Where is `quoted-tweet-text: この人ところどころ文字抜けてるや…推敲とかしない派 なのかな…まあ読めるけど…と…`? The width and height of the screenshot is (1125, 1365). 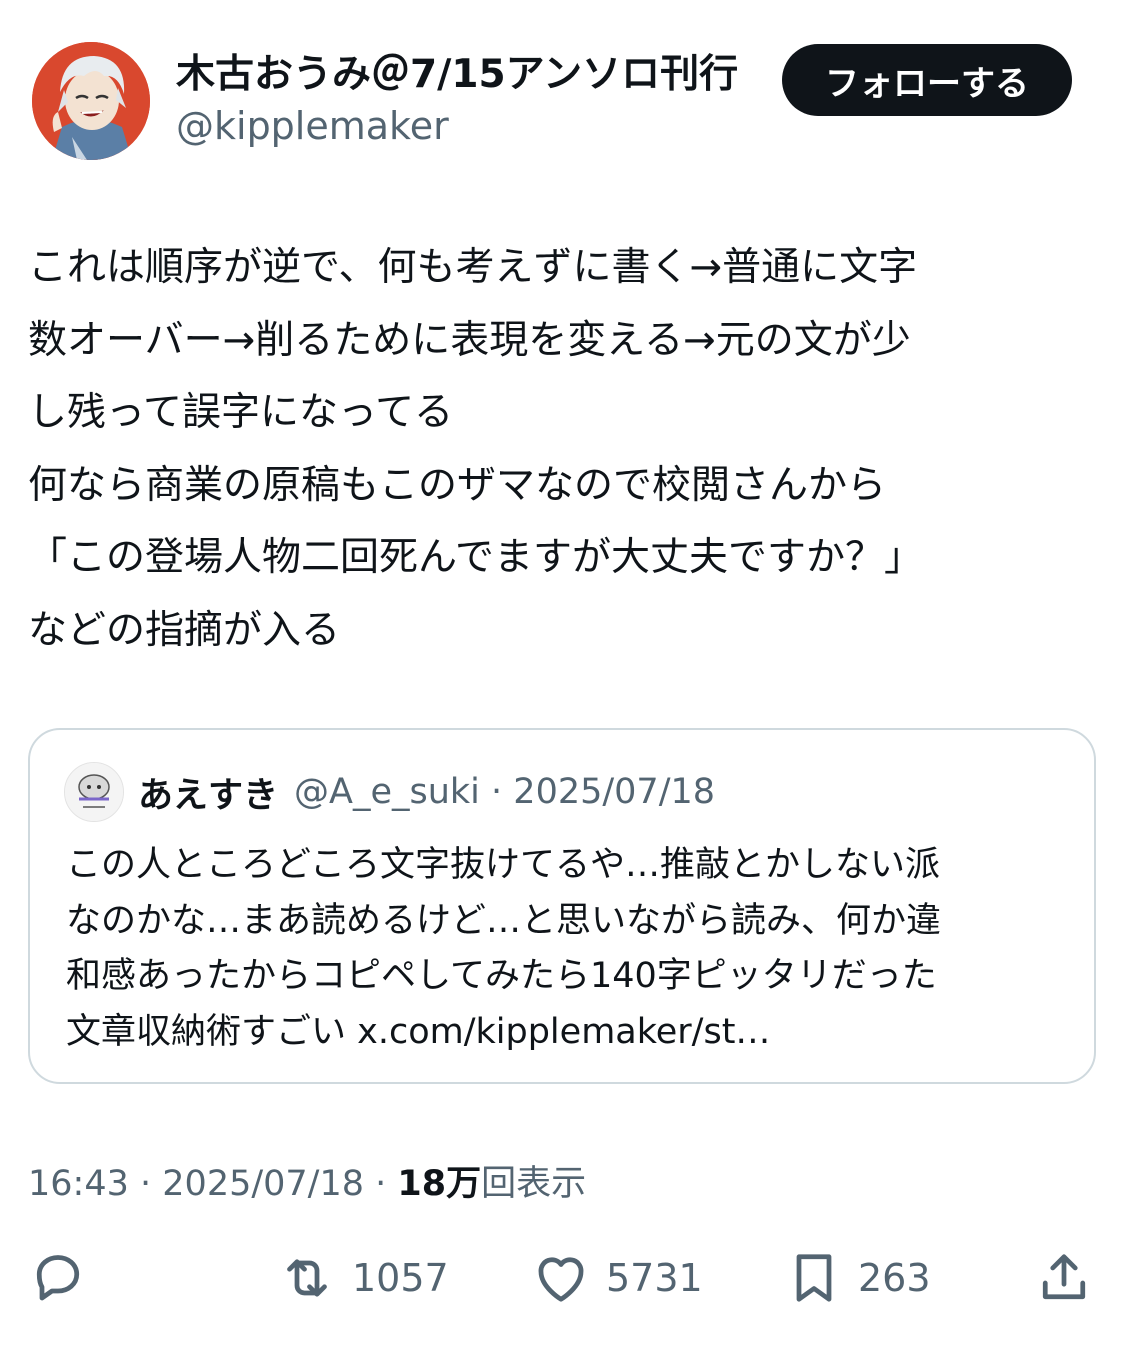 quoted-tweet-text: この人ところどころ文字抜けてるや…推敲とかしない派 なのかな…まあ読めるけど…と… is located at coordinates (566, 949).